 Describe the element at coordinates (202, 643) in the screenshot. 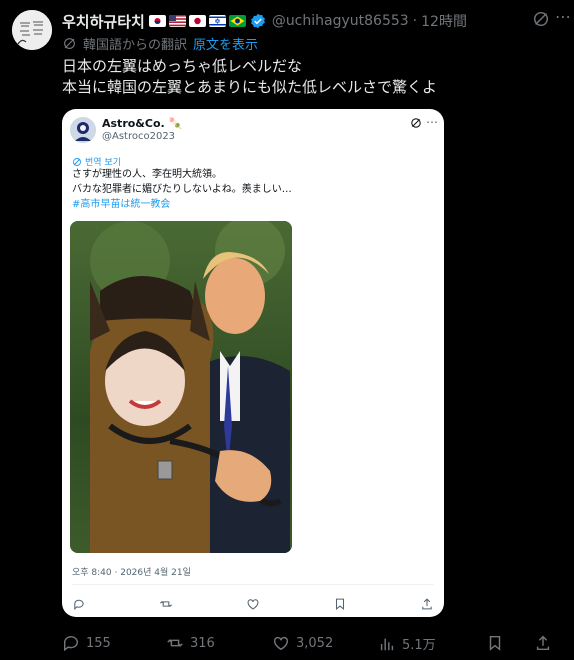

I see `repost-count: 316` at that location.